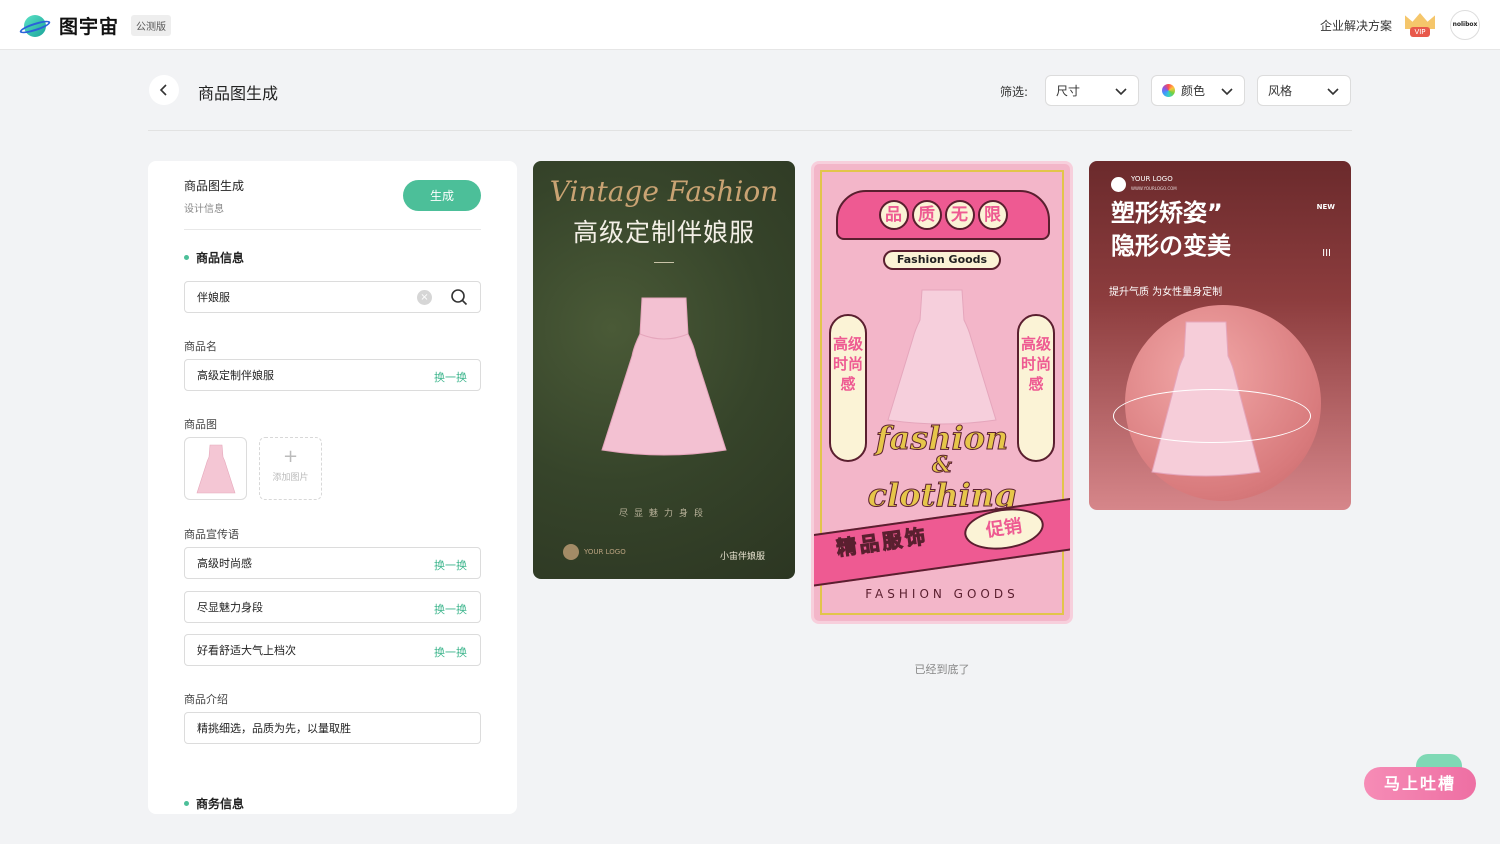  What do you see at coordinates (943, 215) in the screenshot?
I see `quality-banner: 品 质 无 限` at bounding box center [943, 215].